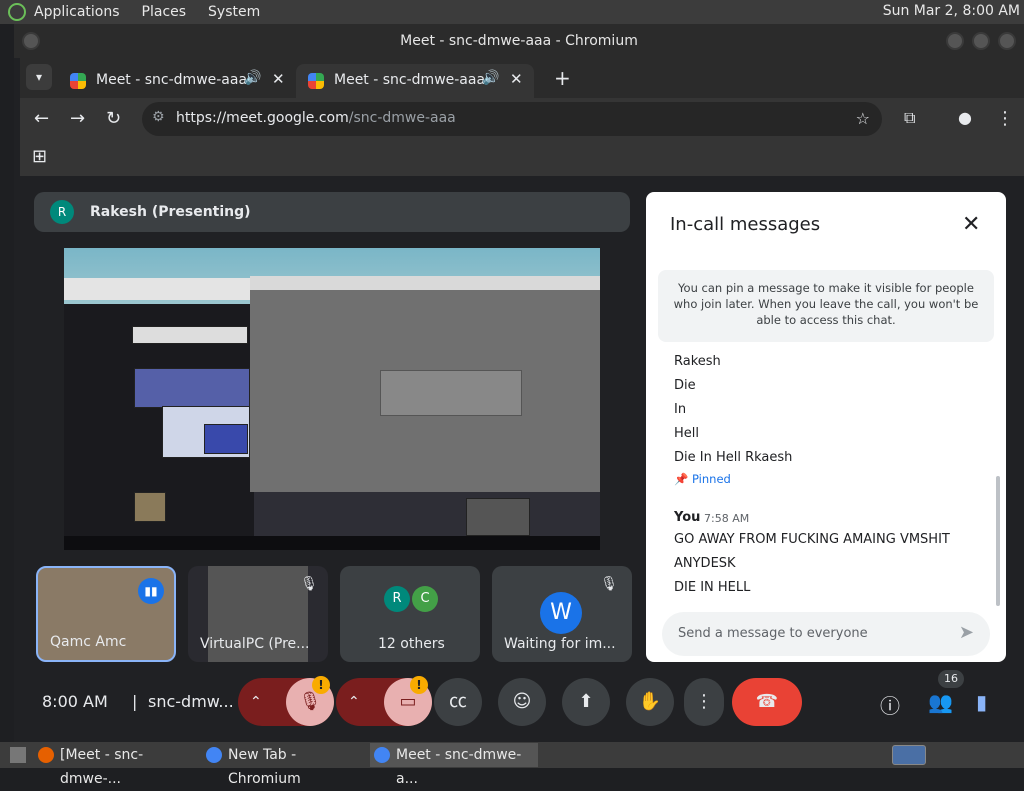  I want to click on shared-browser-window, so click(159, 289).